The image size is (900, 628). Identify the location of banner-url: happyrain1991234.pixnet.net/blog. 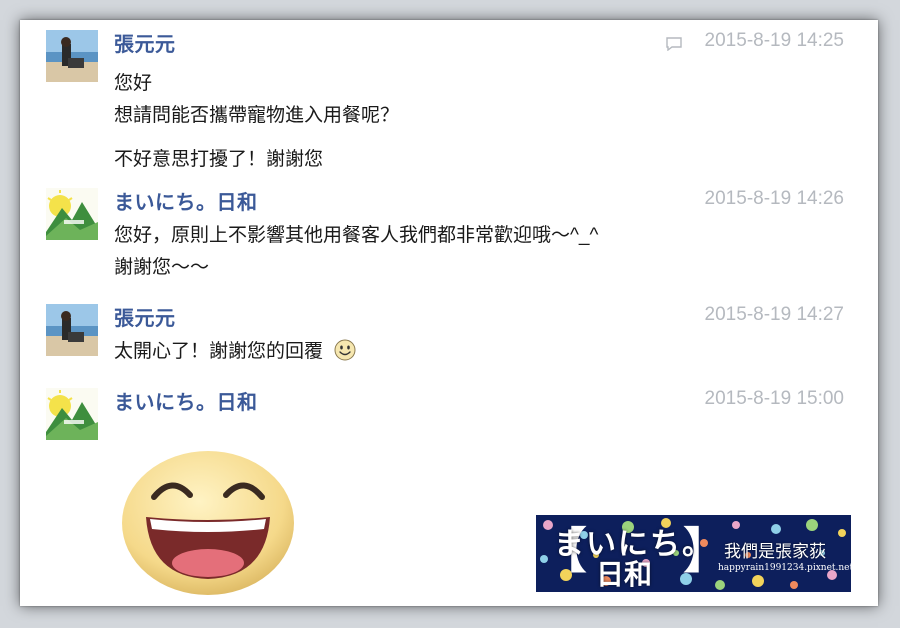
(784, 568).